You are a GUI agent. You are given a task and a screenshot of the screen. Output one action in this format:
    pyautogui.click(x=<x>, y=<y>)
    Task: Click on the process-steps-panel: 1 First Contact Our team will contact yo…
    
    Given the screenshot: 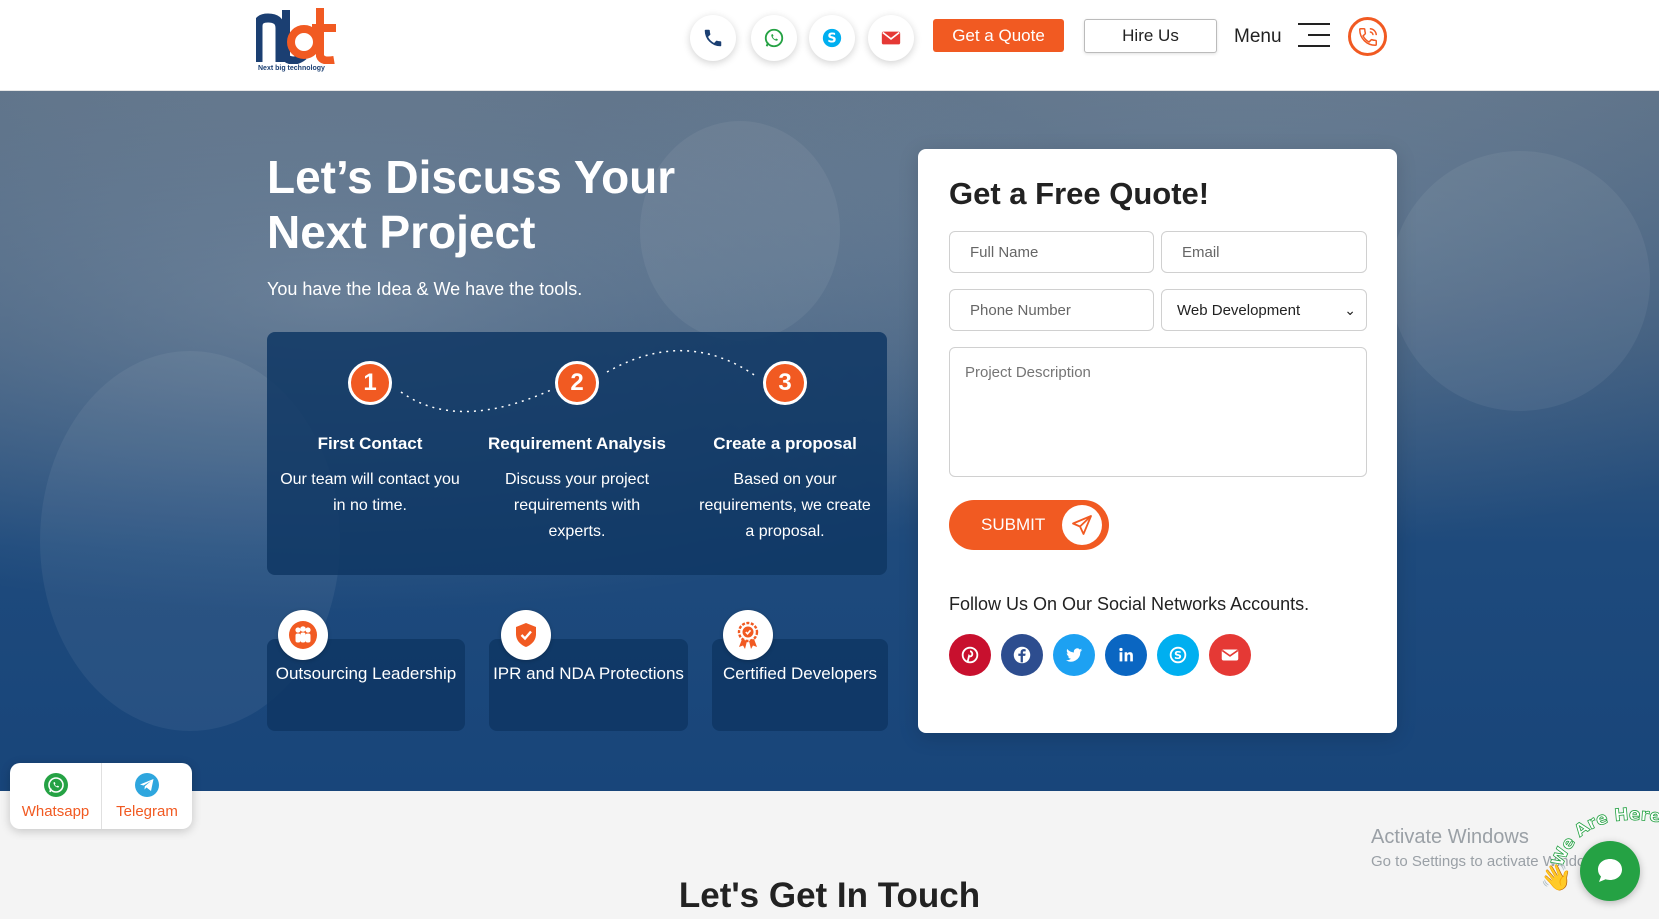 What is the action you would take?
    pyautogui.click(x=577, y=453)
    